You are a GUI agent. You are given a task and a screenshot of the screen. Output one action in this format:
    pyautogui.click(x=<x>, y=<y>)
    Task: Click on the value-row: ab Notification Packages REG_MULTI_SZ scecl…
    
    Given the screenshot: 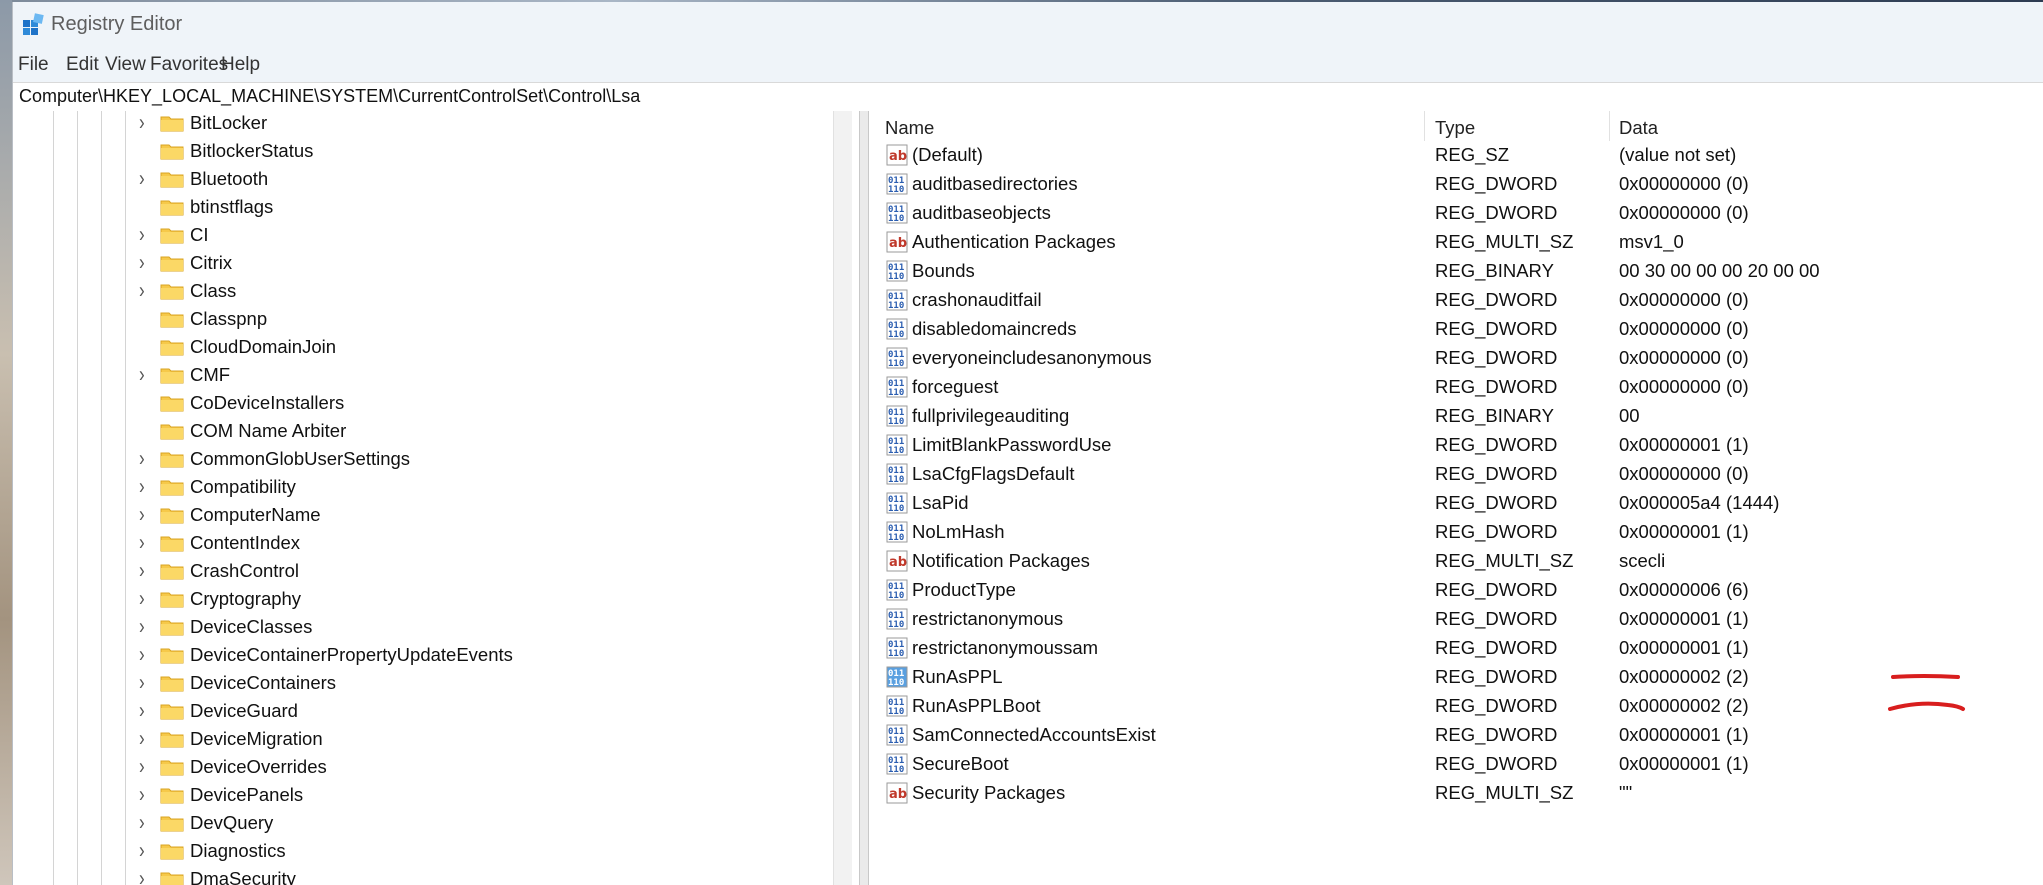 What is the action you would take?
    pyautogui.click(x=1456, y=561)
    